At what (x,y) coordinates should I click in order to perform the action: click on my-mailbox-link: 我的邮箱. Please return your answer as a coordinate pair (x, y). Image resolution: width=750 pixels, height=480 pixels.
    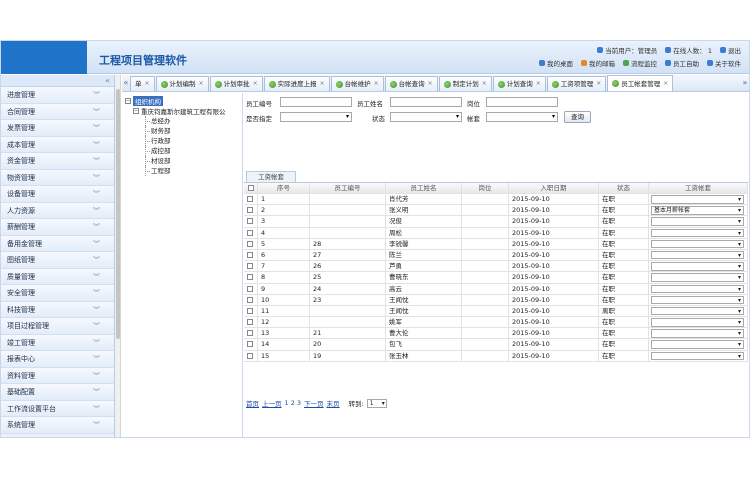
    Looking at the image, I should click on (598, 63).